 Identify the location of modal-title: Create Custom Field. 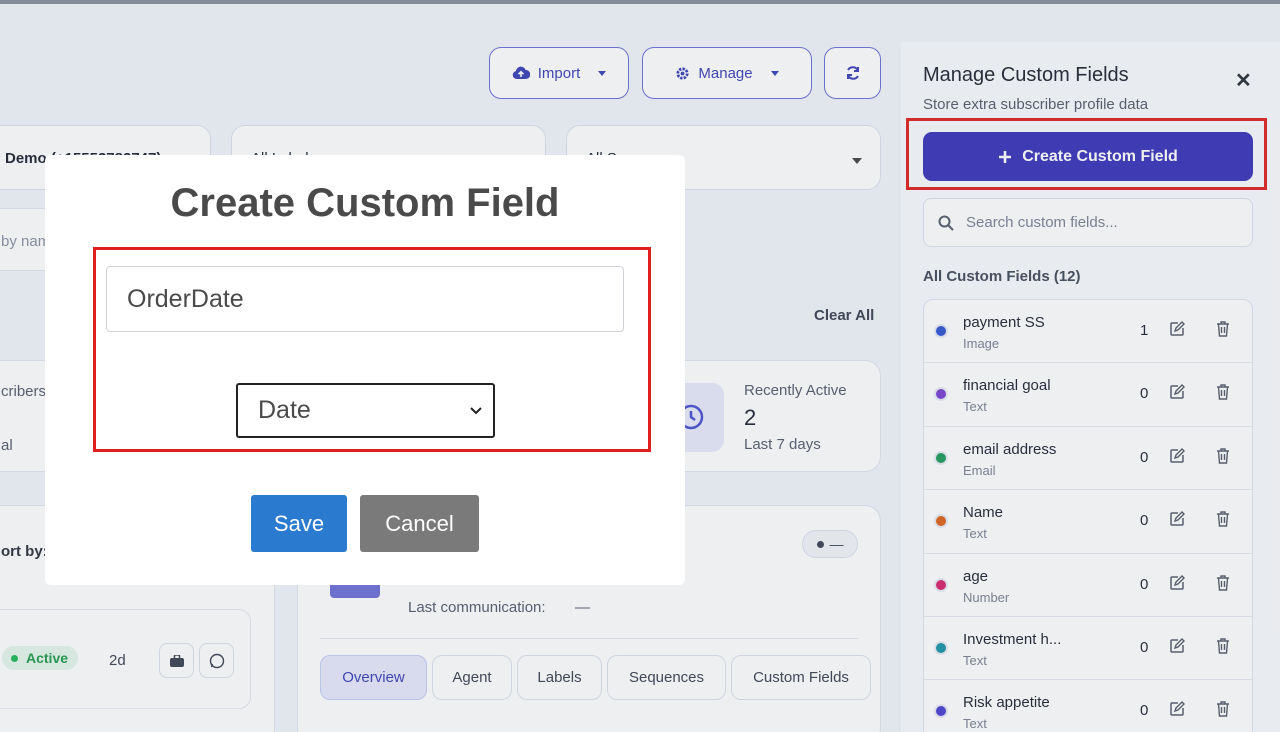
(365, 203).